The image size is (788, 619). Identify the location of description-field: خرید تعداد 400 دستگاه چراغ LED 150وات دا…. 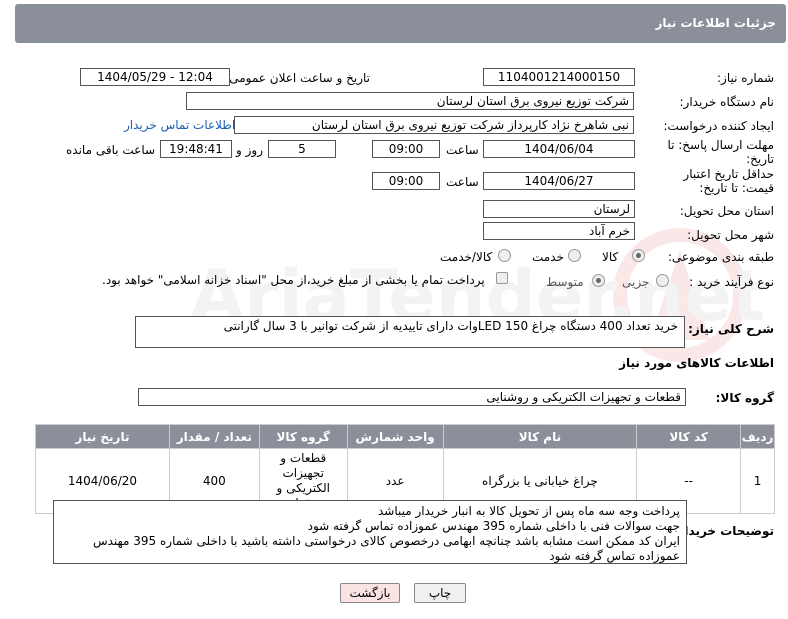
(410, 332).